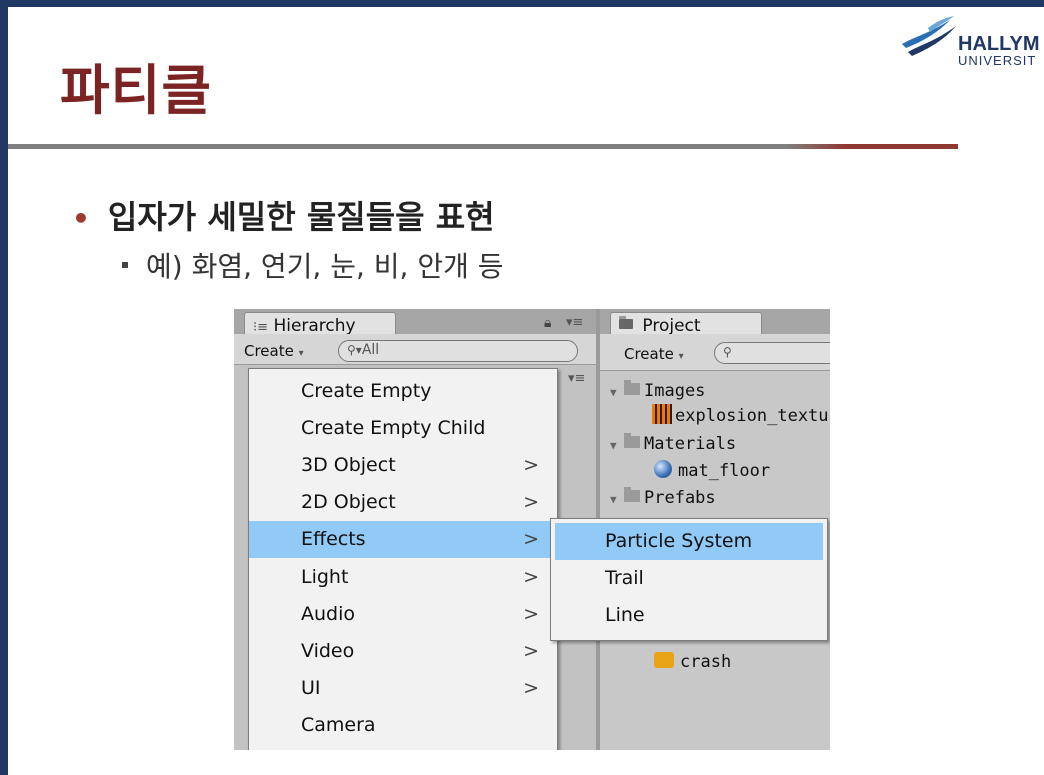 The height and width of the screenshot is (775, 1044). Describe the element at coordinates (301, 217) in the screenshot. I see `bullet-main-text: 입자가 세밀한 물질들을 표현` at that location.